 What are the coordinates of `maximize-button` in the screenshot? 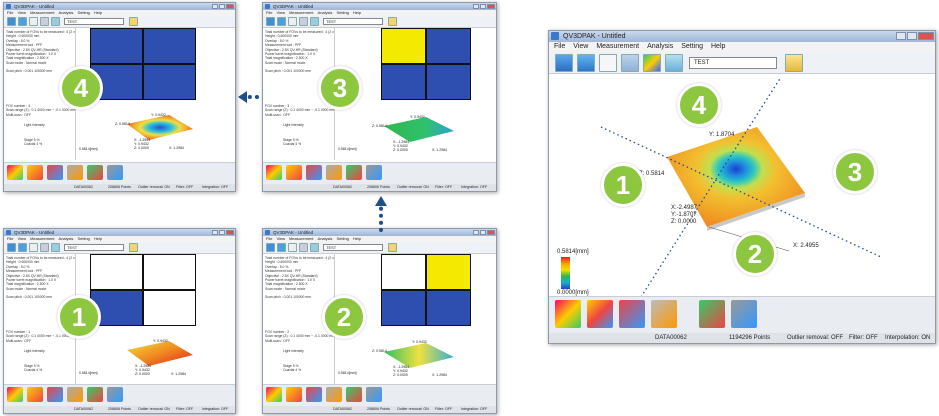 It's located at (912, 36).